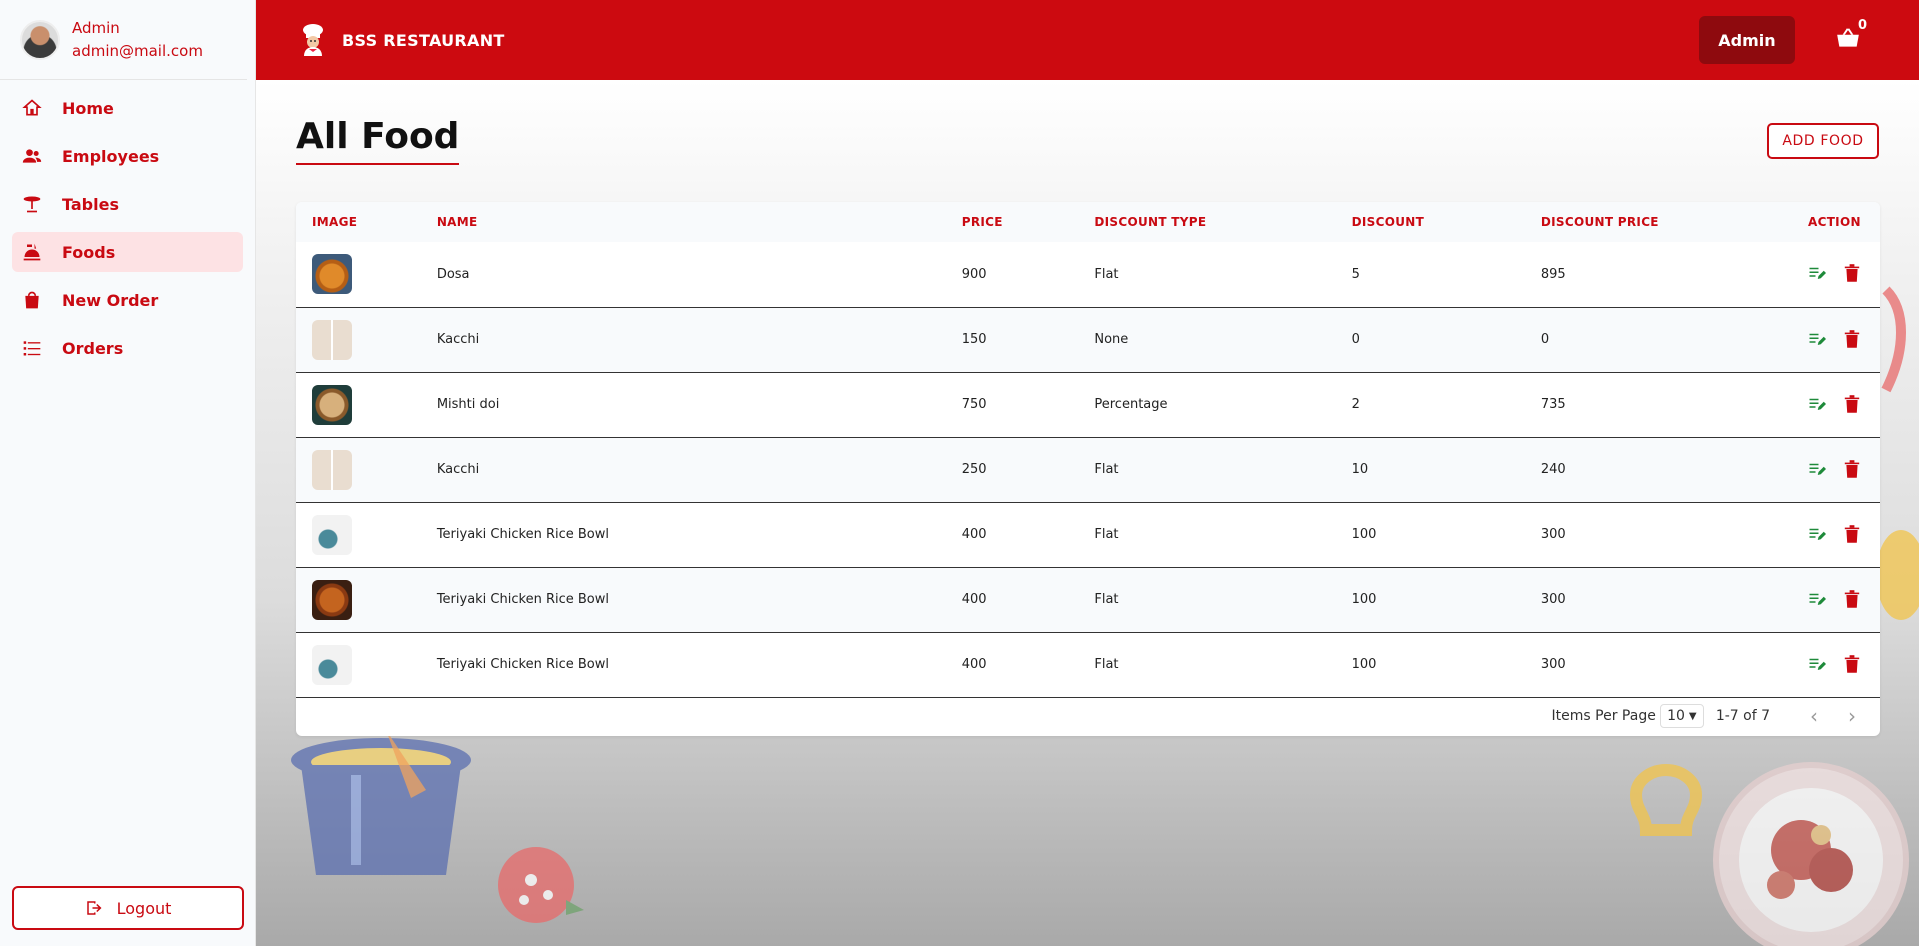 The width and height of the screenshot is (1919, 946). I want to click on sidebar-item-new-order: New Order, so click(127, 300).